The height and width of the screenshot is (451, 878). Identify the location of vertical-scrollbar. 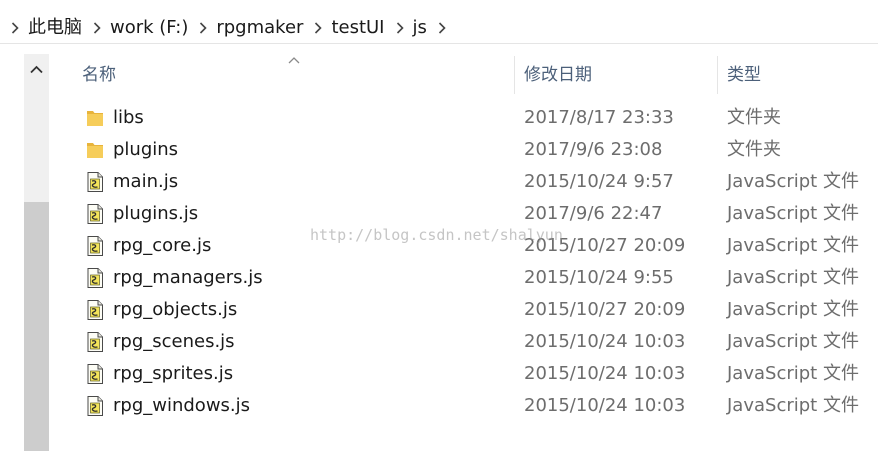
(36, 252).